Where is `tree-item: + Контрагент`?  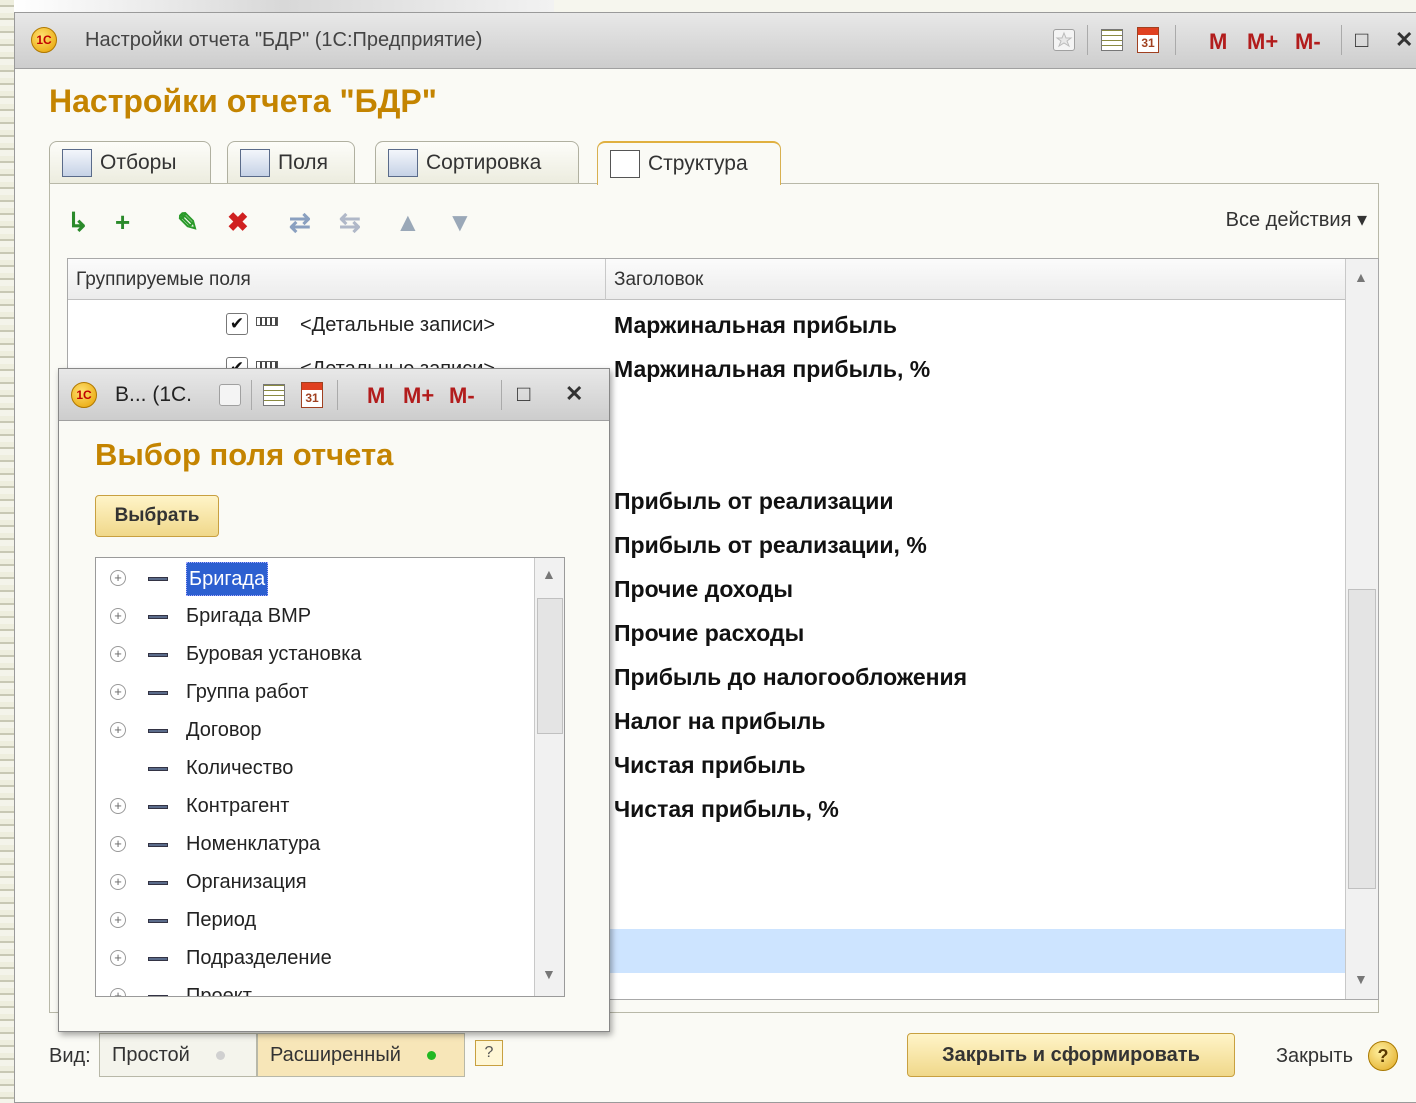 tree-item: + Контрагент is located at coordinates (314, 806).